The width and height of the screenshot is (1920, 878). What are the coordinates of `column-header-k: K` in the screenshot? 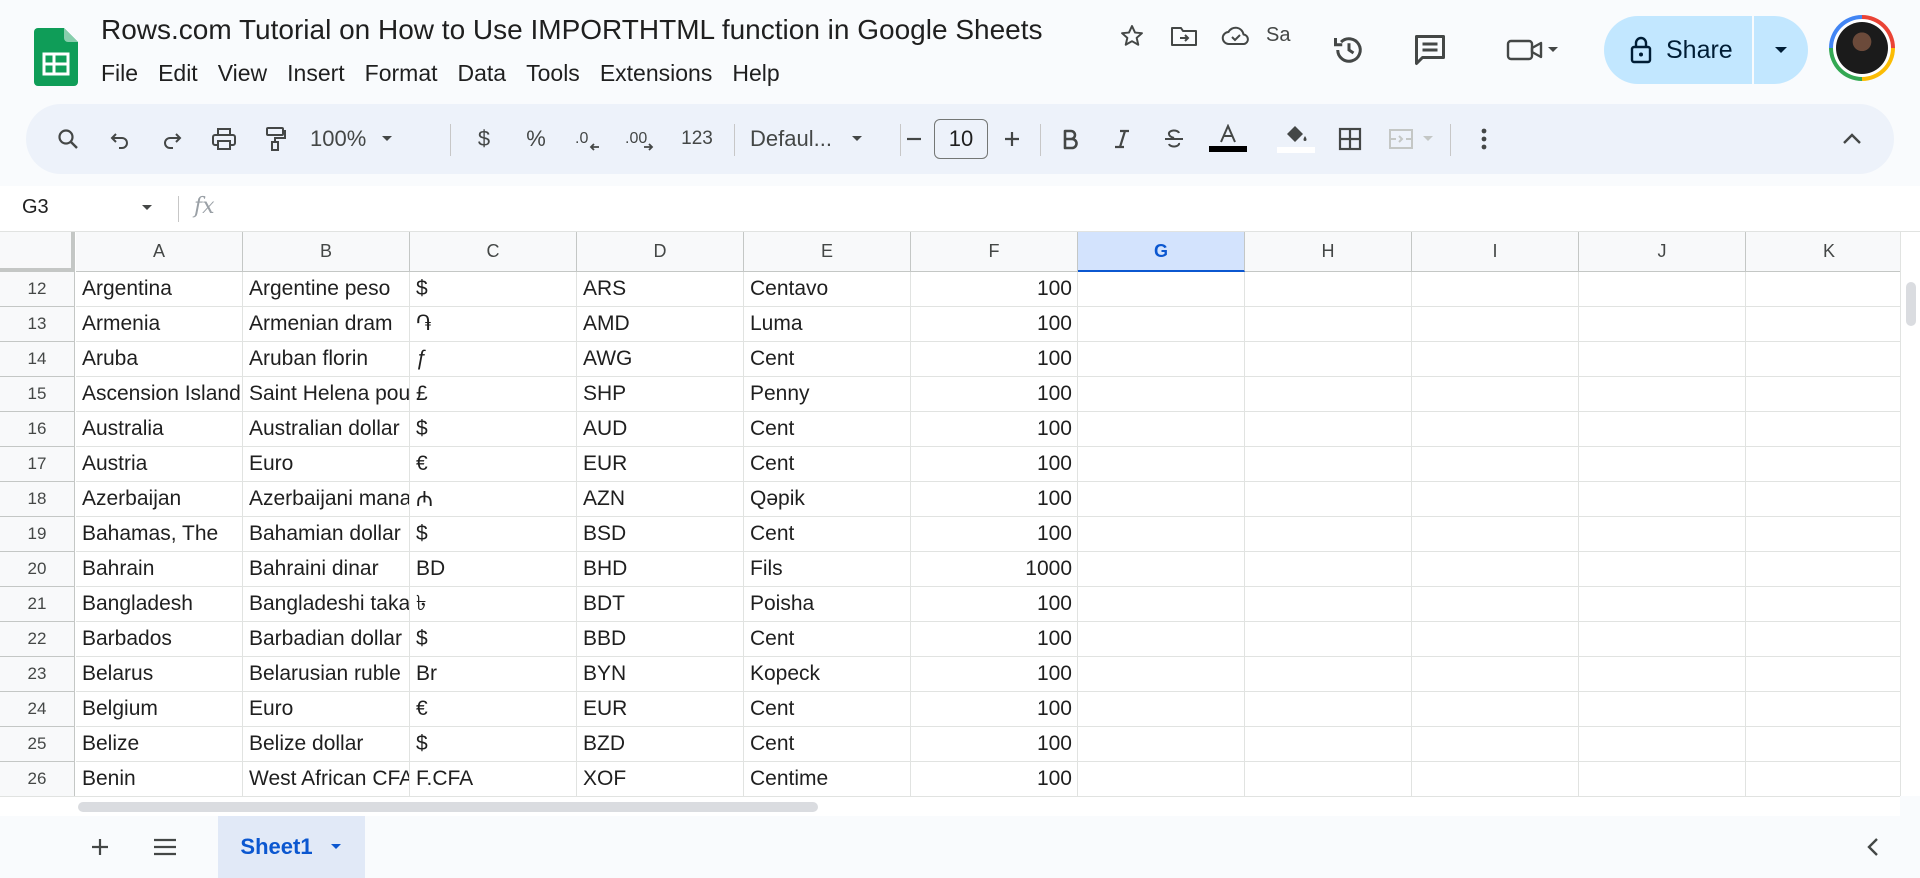 It's located at (1823, 252).